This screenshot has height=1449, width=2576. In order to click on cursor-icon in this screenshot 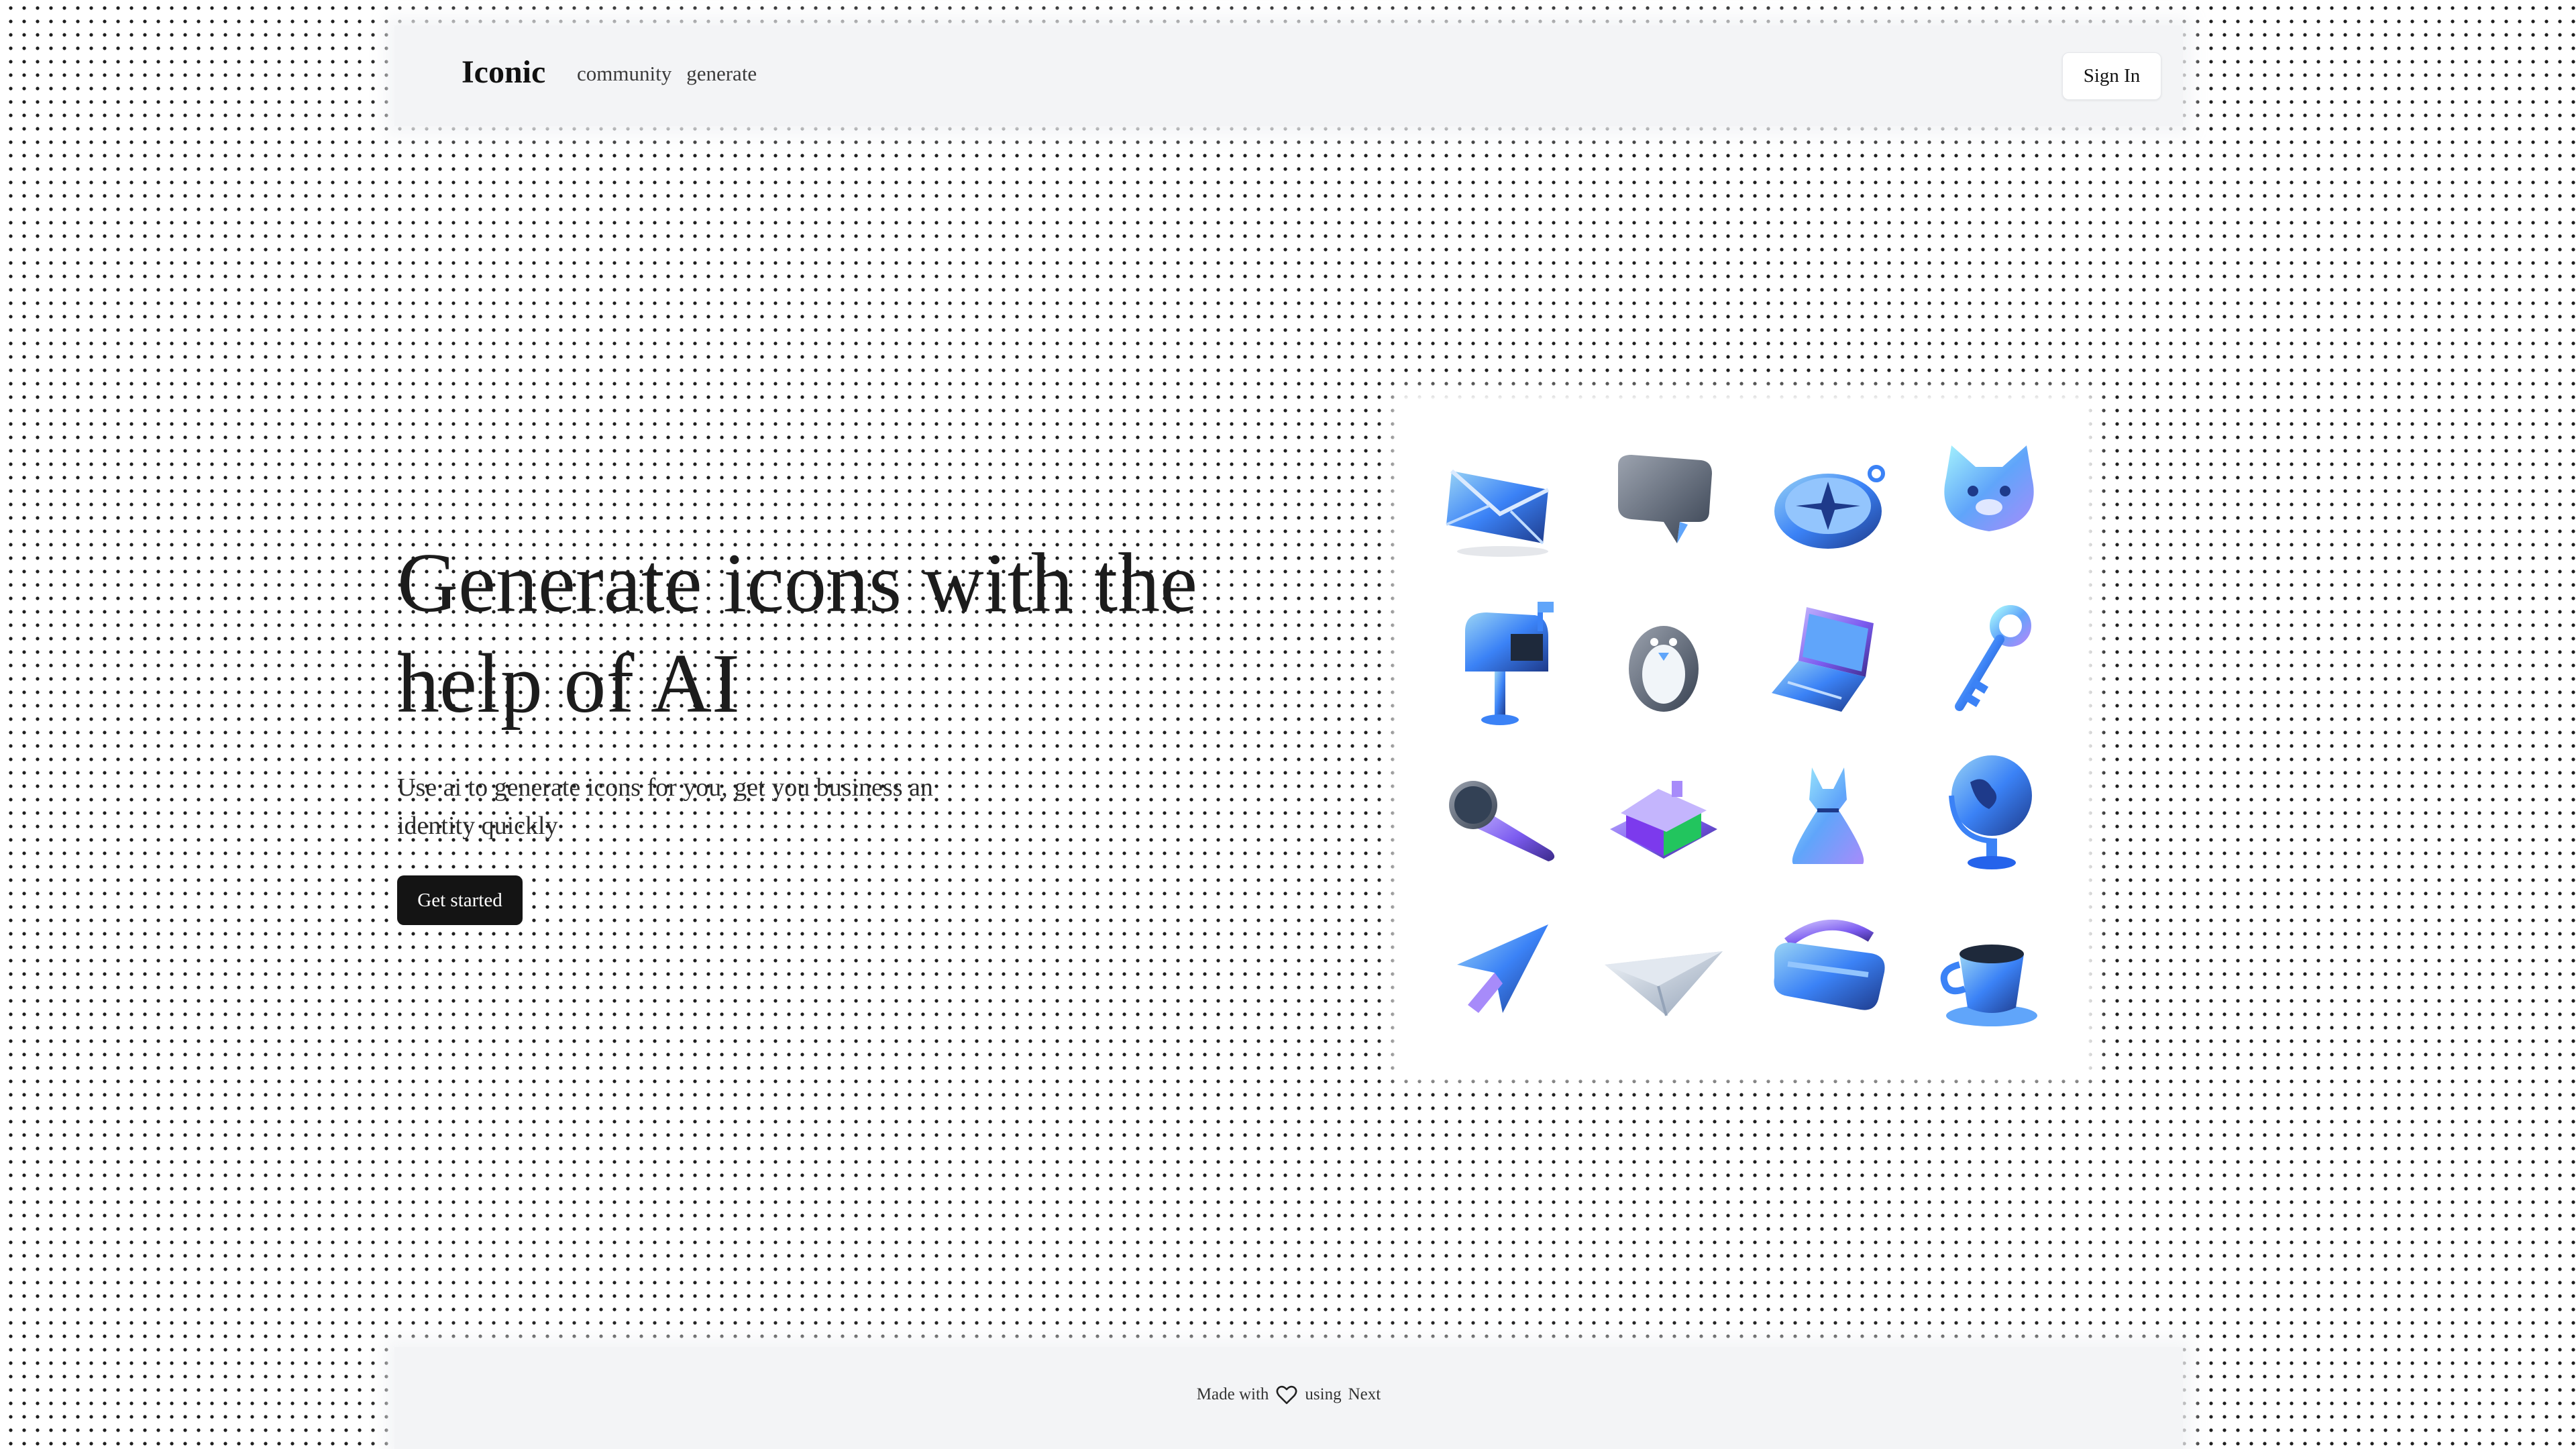, I will do `click(1503, 973)`.